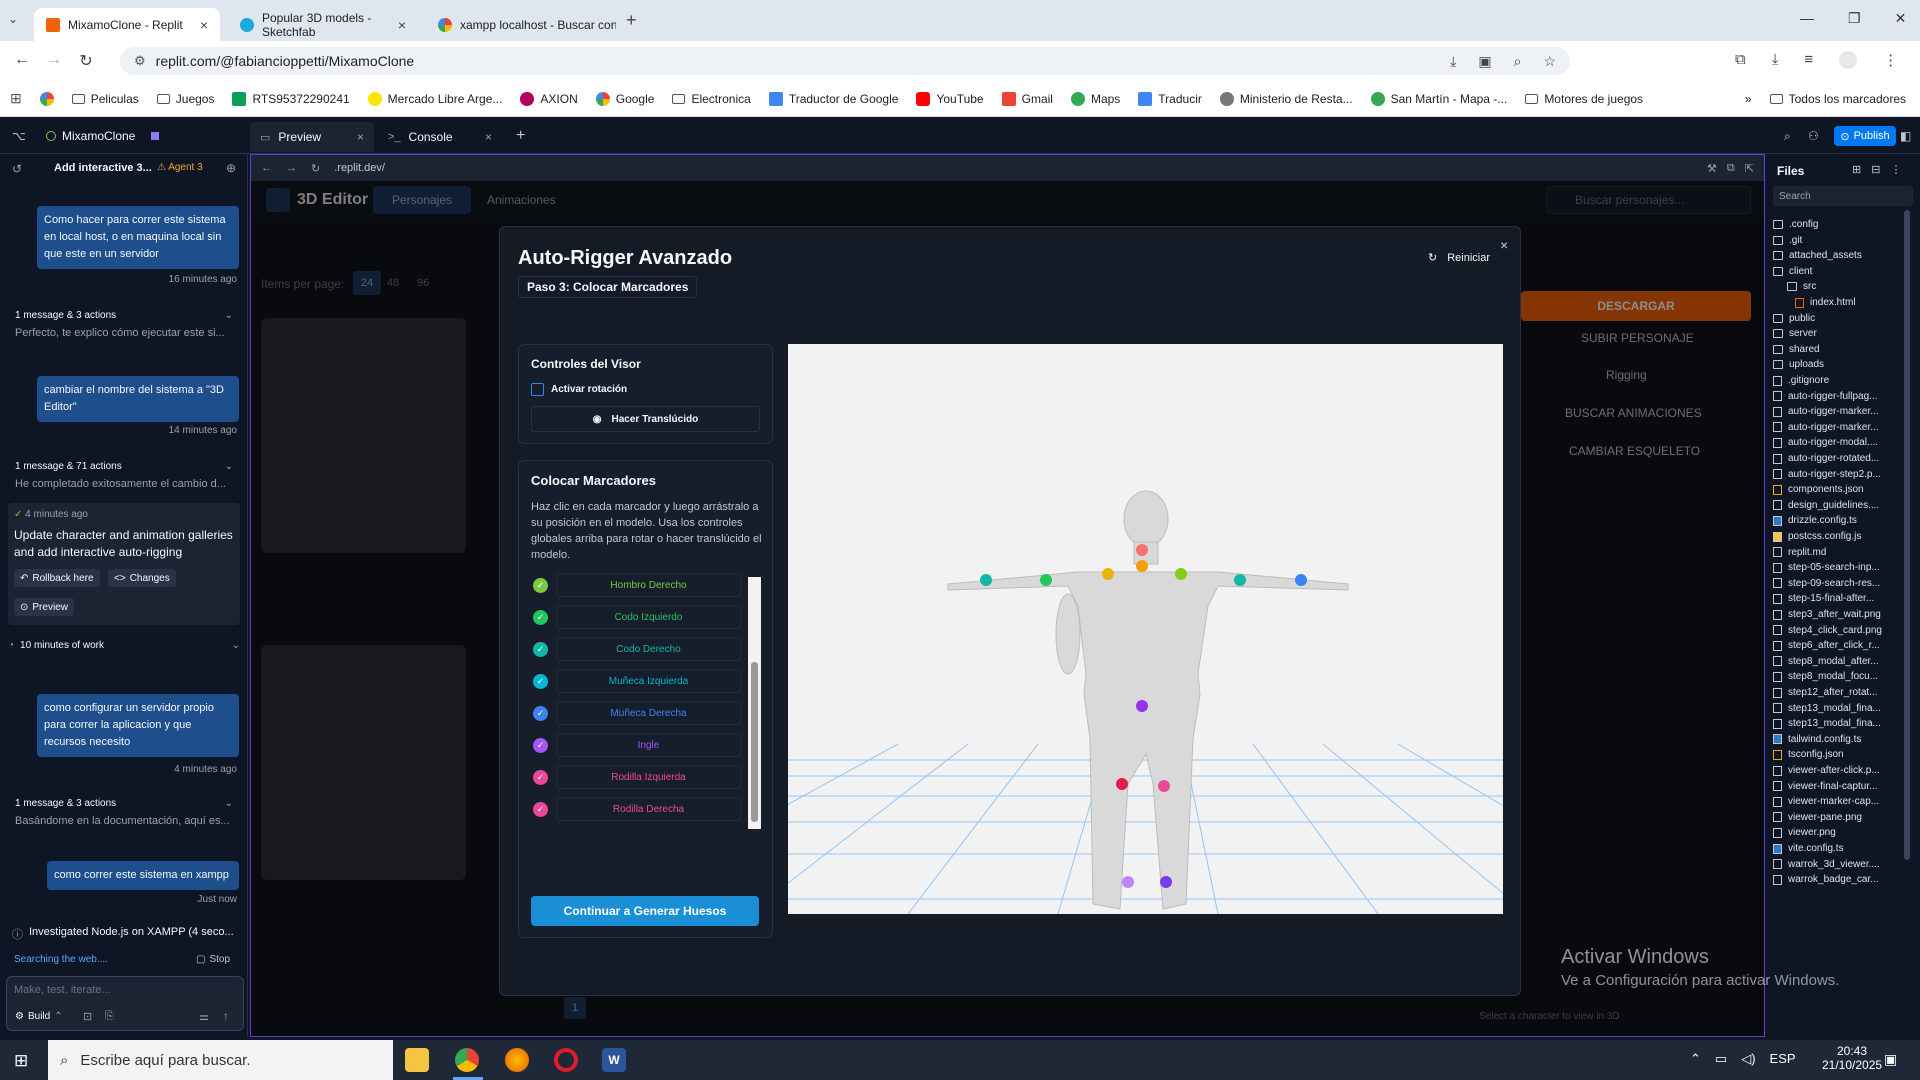 The image size is (1920, 1080). What do you see at coordinates (1792, 271) in the screenshot?
I see `folder-item: client` at bounding box center [1792, 271].